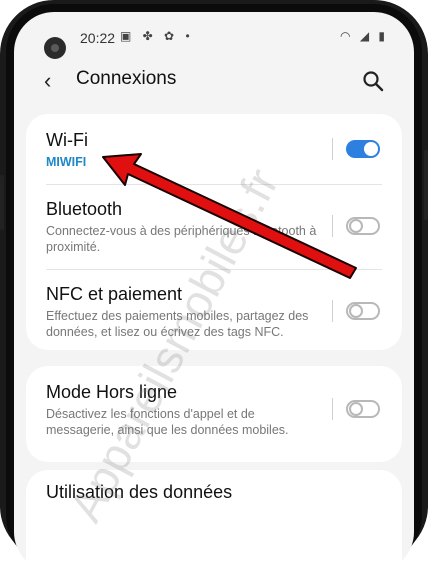  What do you see at coordinates (214, 149) in the screenshot?
I see `wifi-item: Wi-Fi MIWIFI` at bounding box center [214, 149].